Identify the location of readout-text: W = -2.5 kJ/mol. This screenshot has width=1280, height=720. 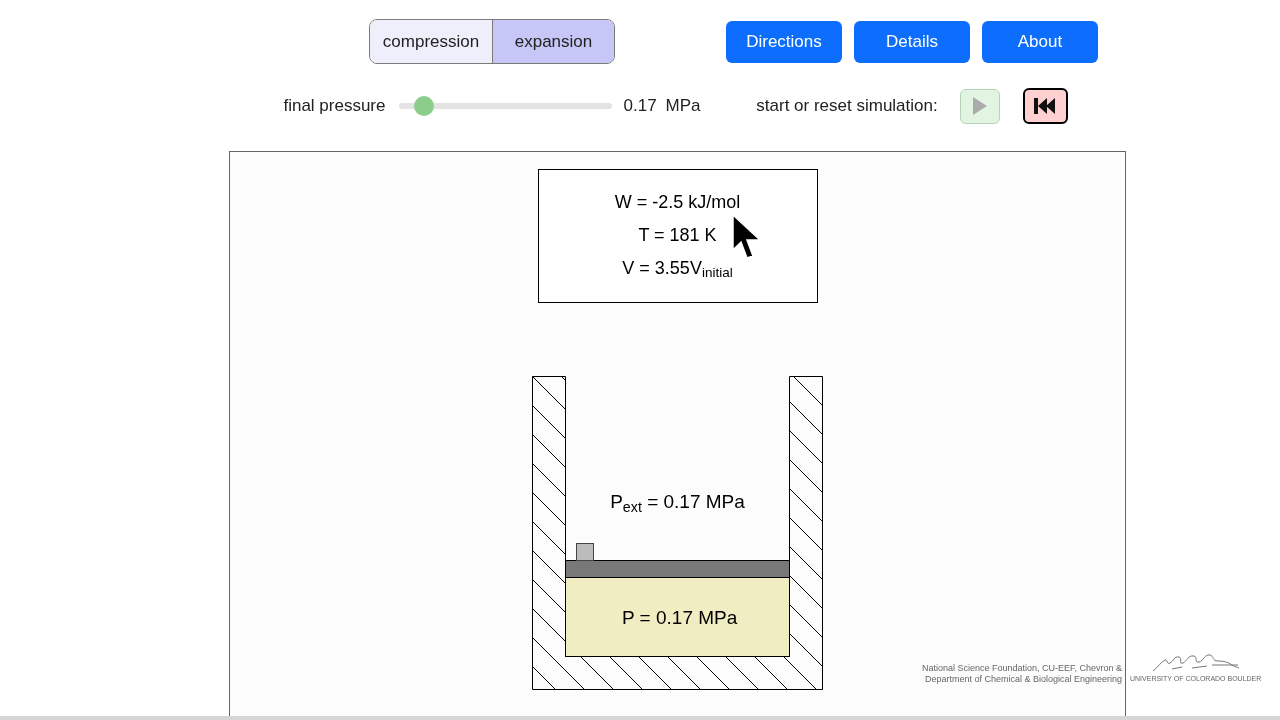
(677, 202).